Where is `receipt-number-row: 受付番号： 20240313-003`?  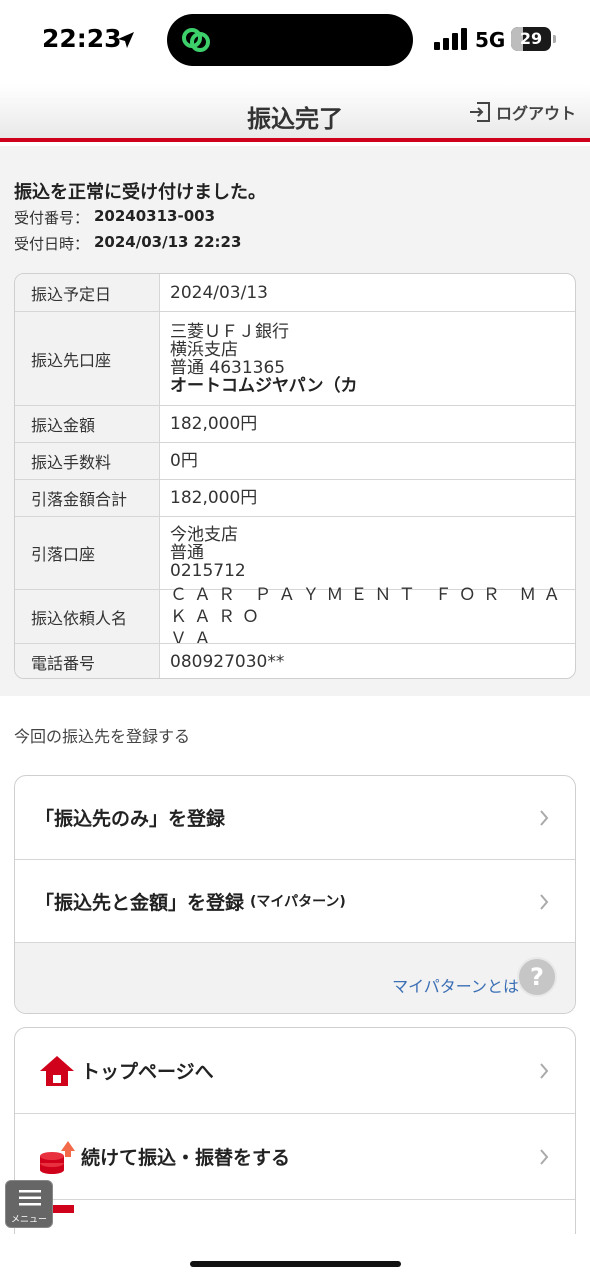 receipt-number-row: 受付番号： 20240313-003 is located at coordinates (114, 217).